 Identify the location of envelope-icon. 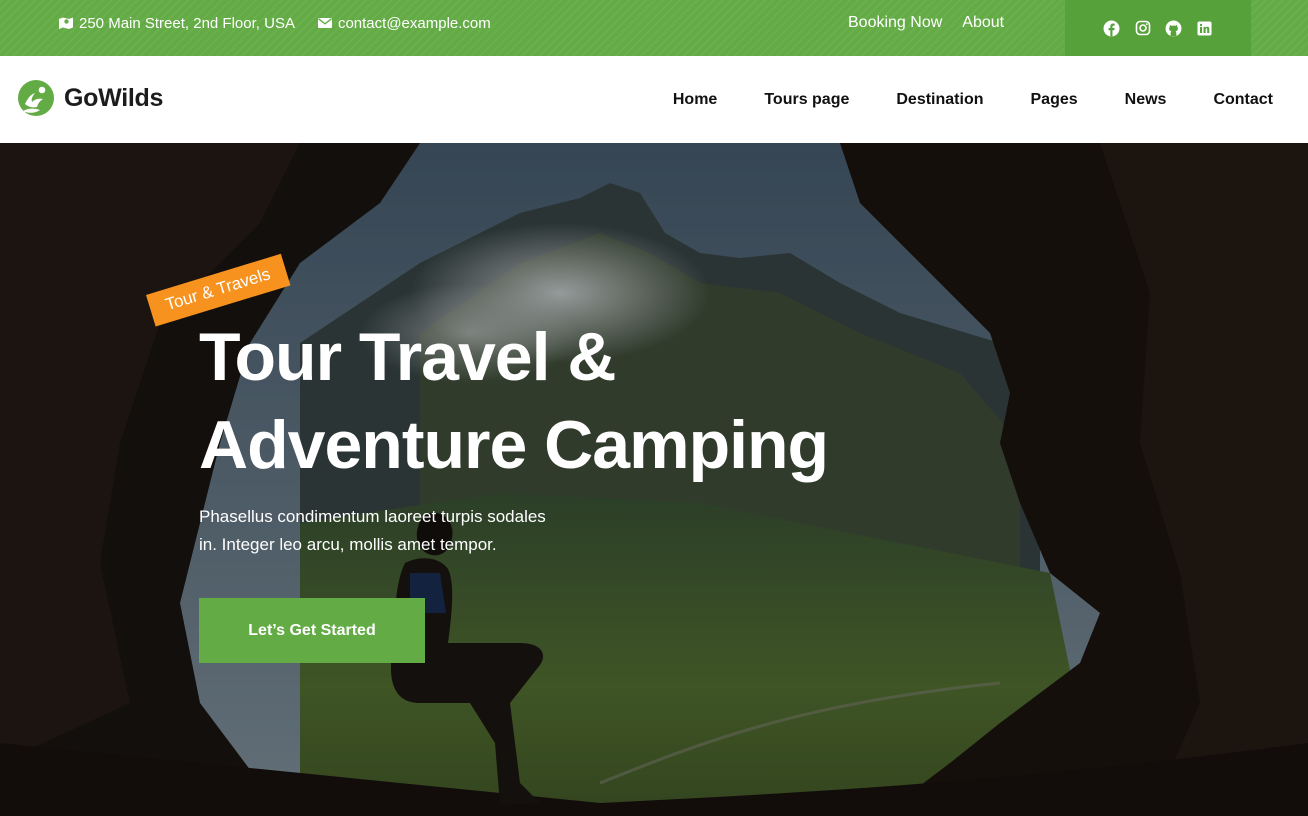
(324, 23).